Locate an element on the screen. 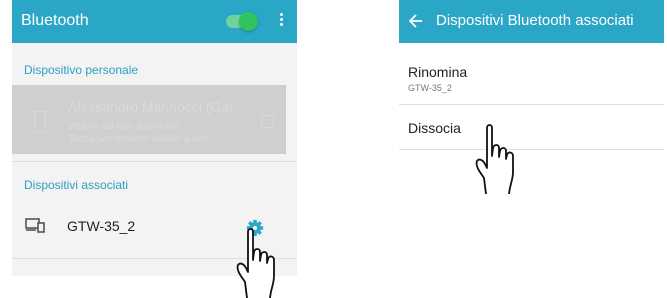  devices-icon is located at coordinates (35, 225).